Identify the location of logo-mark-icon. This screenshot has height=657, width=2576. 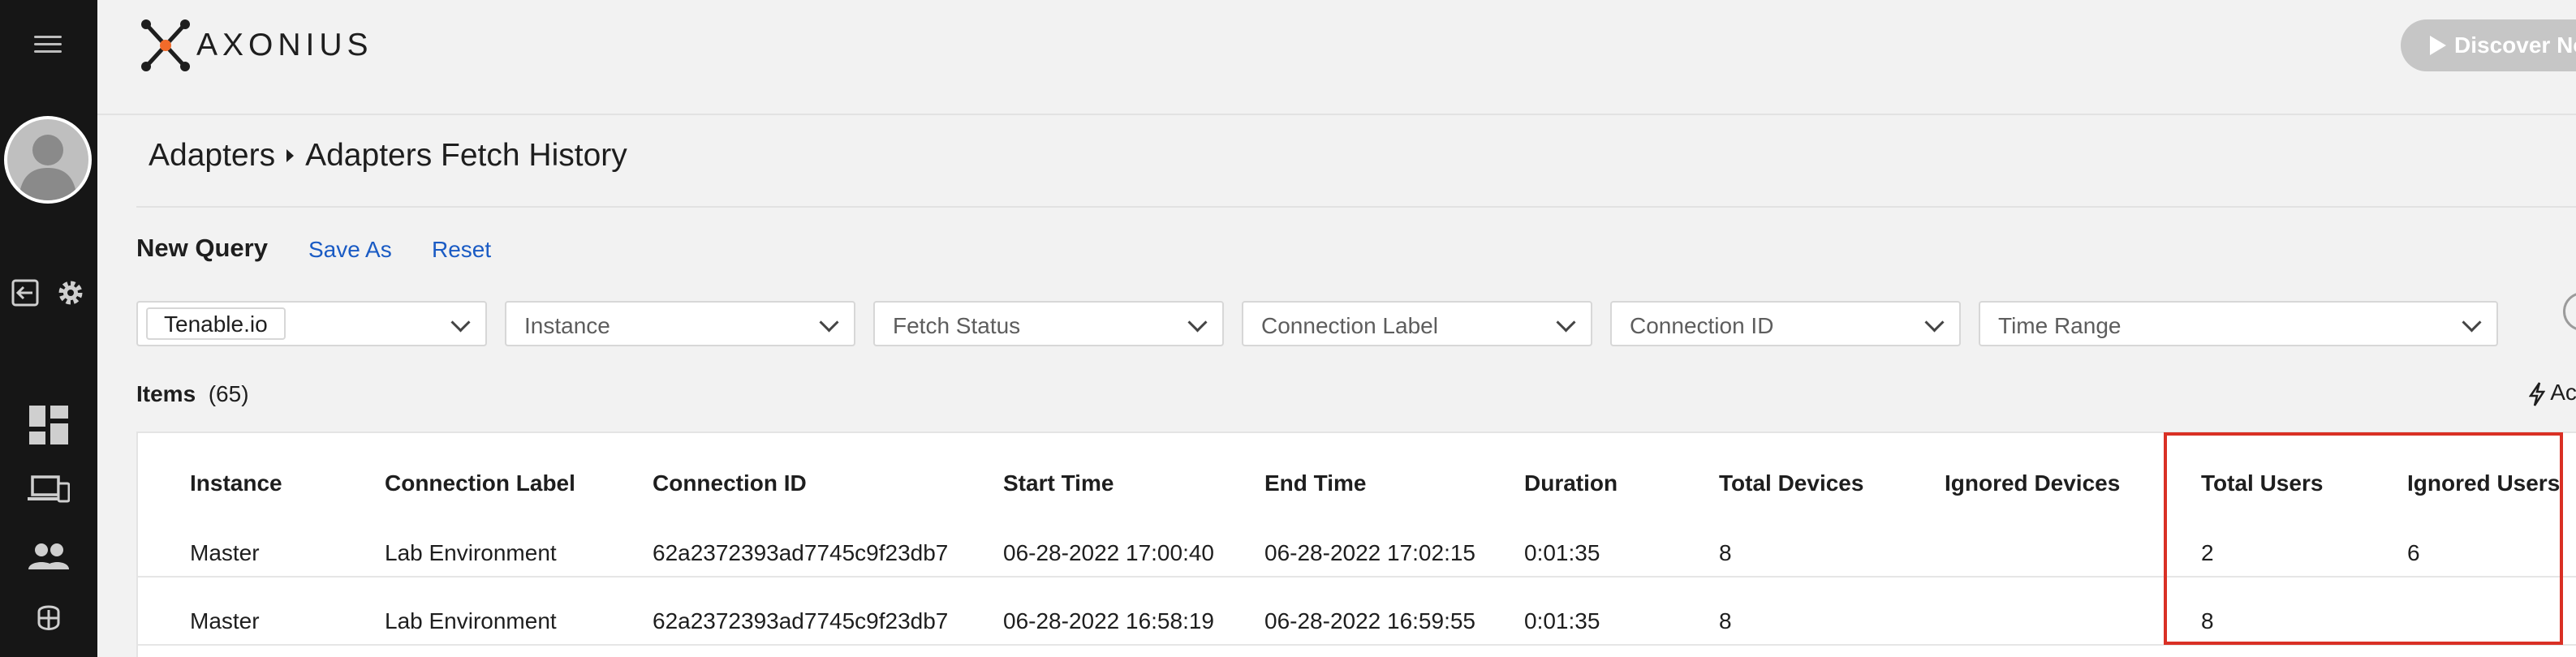
(165, 45).